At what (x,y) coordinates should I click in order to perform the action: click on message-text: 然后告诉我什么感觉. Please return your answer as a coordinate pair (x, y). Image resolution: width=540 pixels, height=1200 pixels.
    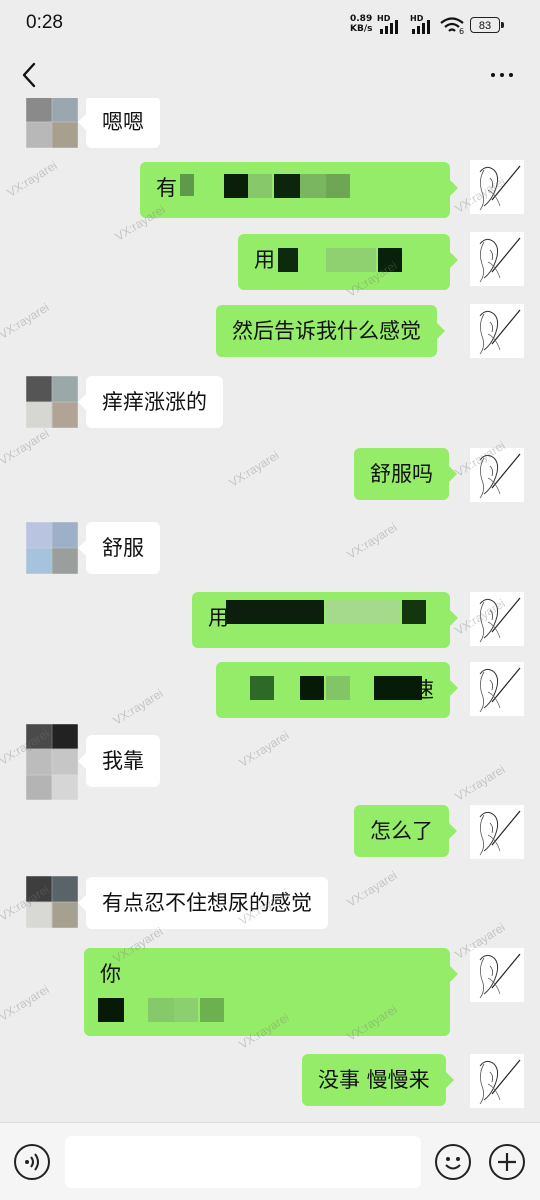
    Looking at the image, I should click on (326, 331).